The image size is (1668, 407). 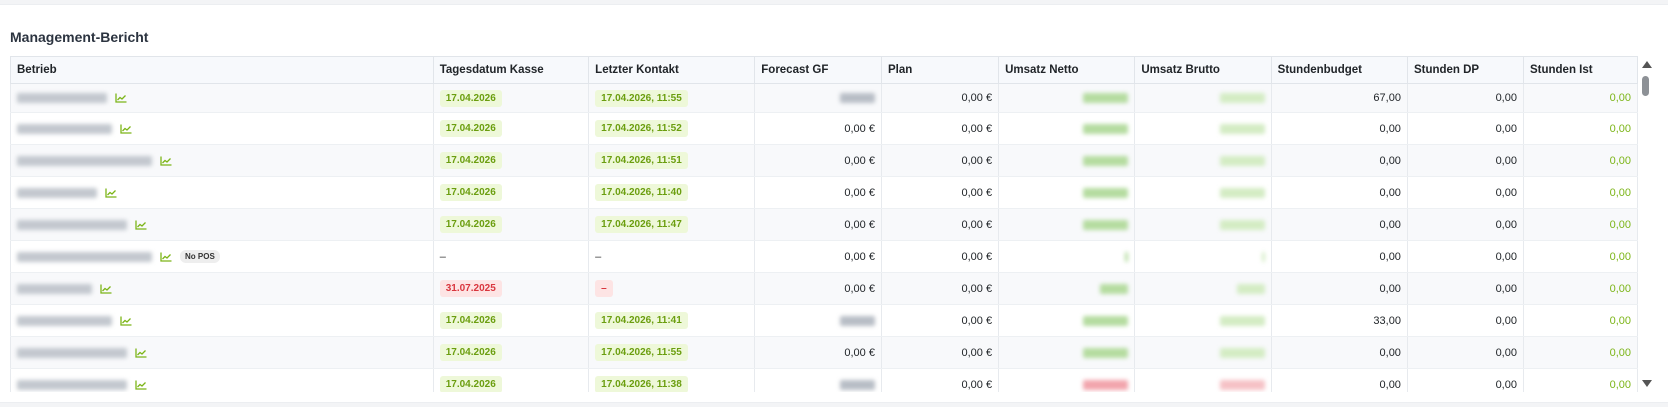 What do you see at coordinates (1339, 70) in the screenshot?
I see `column-header-budget: Stundenbudget` at bounding box center [1339, 70].